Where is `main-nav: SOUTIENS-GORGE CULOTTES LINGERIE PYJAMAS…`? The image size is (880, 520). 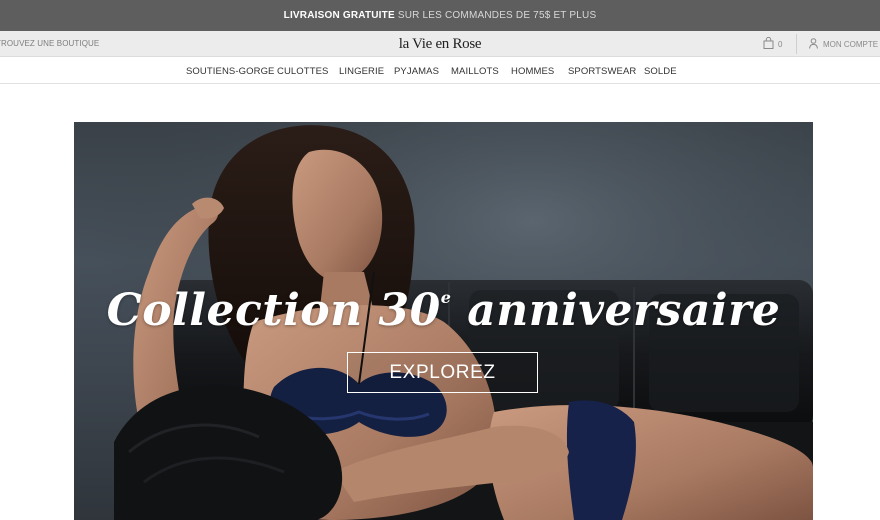
main-nav: SOUTIENS-GORGE CULOTTES LINGERIE PYJAMAS… is located at coordinates (440, 70).